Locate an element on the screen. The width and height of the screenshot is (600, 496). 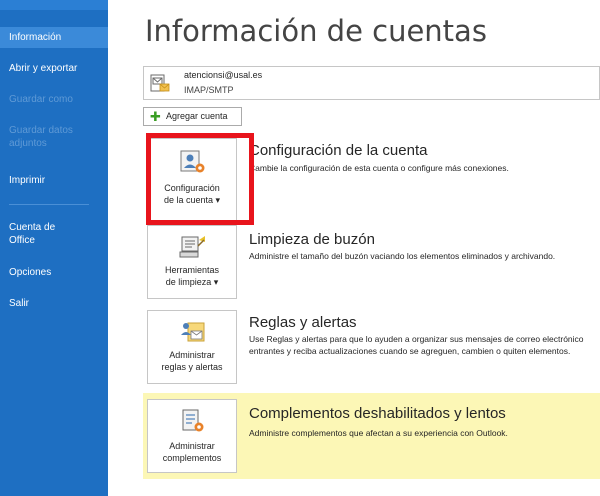
account-selector: atencionsi@usal.es IMAP/SMTP is located at coordinates (371, 83).